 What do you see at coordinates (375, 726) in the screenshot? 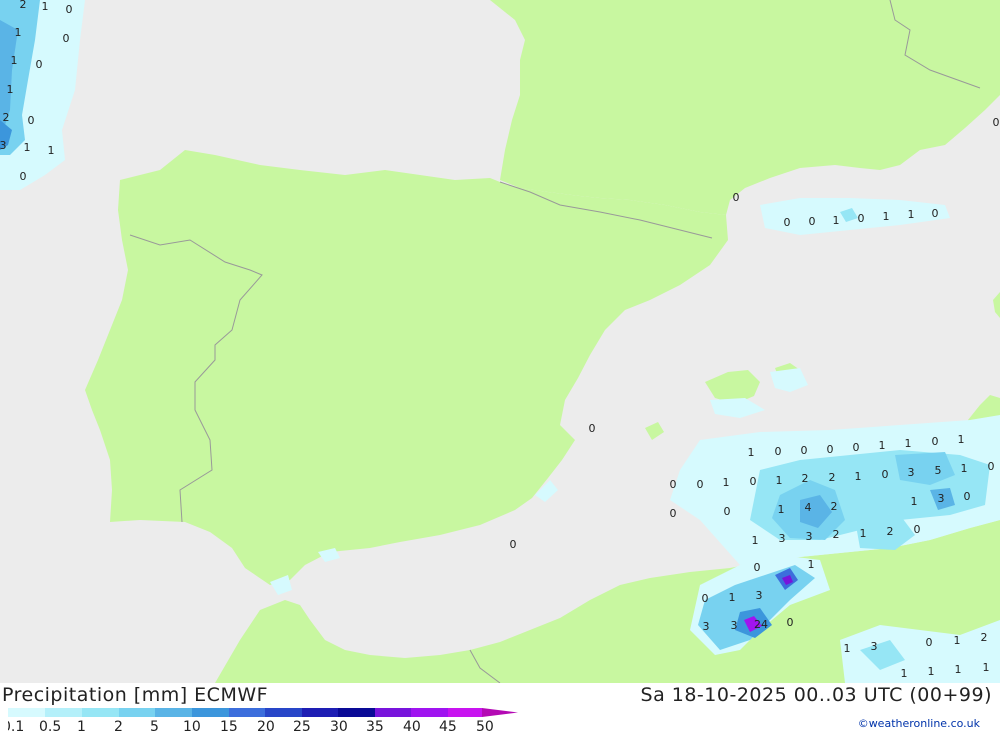
I see `legend-label: 35` at bounding box center [375, 726].